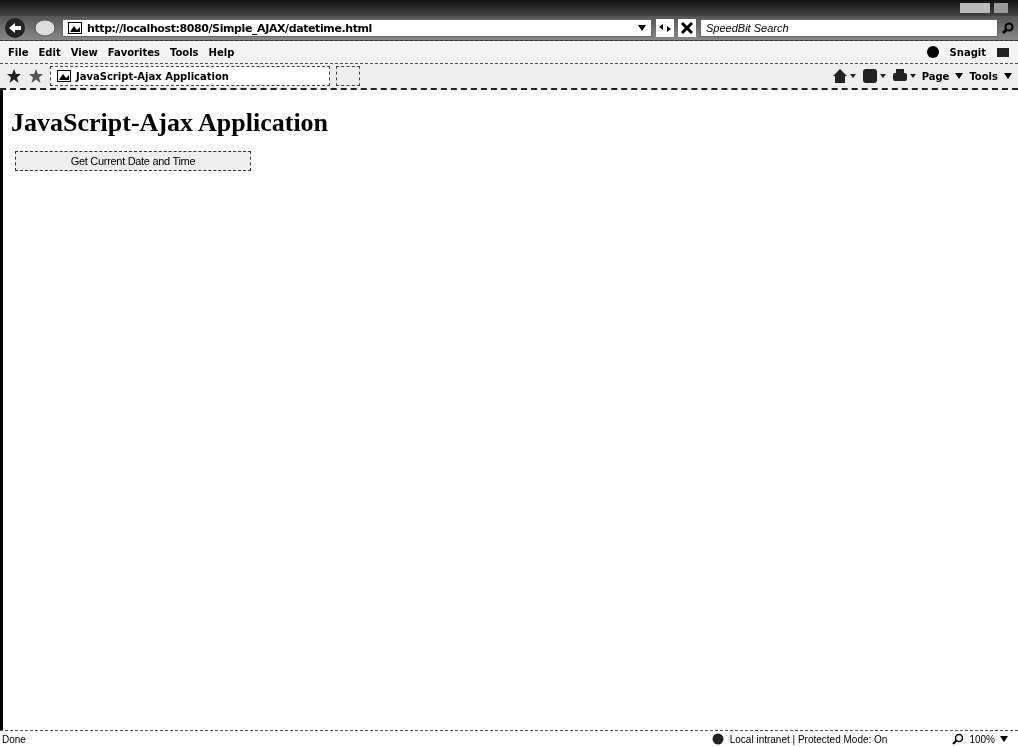 This screenshot has width=1018, height=747. Describe the element at coordinates (190, 76) in the screenshot. I see `browser-tab: JavaScript-Ajax Application` at that location.